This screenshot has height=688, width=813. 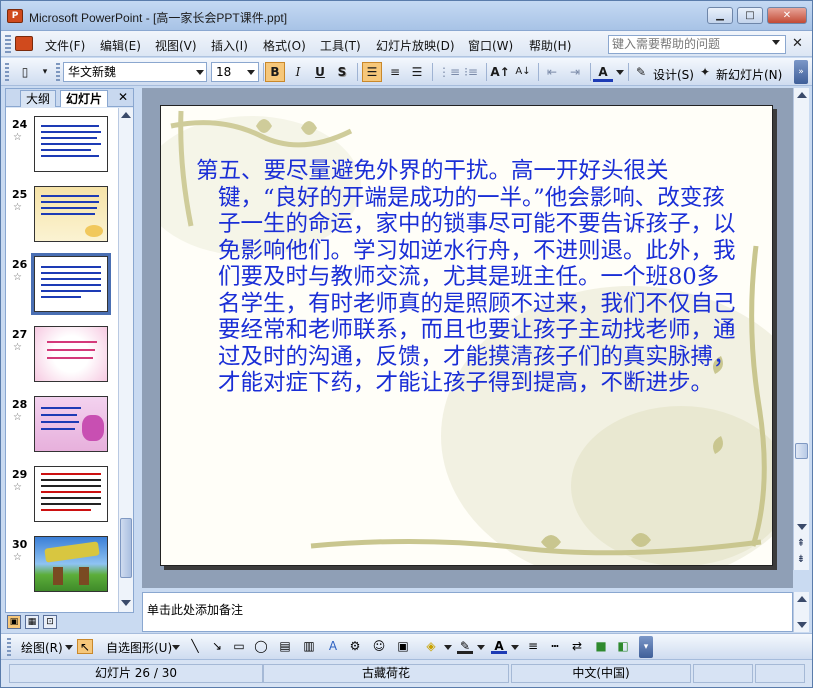 I want to click on slideshow-icon: ⊡, so click(x=50, y=622).